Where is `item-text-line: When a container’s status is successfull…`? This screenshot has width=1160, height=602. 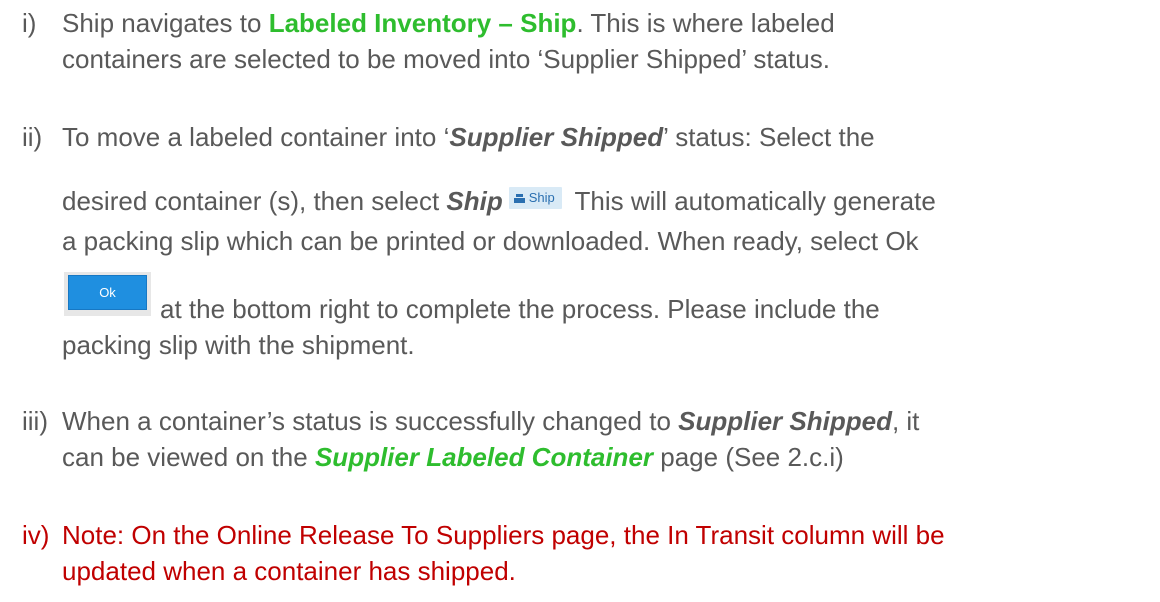
item-text-line: When a container’s status is successfull… is located at coordinates (490, 421).